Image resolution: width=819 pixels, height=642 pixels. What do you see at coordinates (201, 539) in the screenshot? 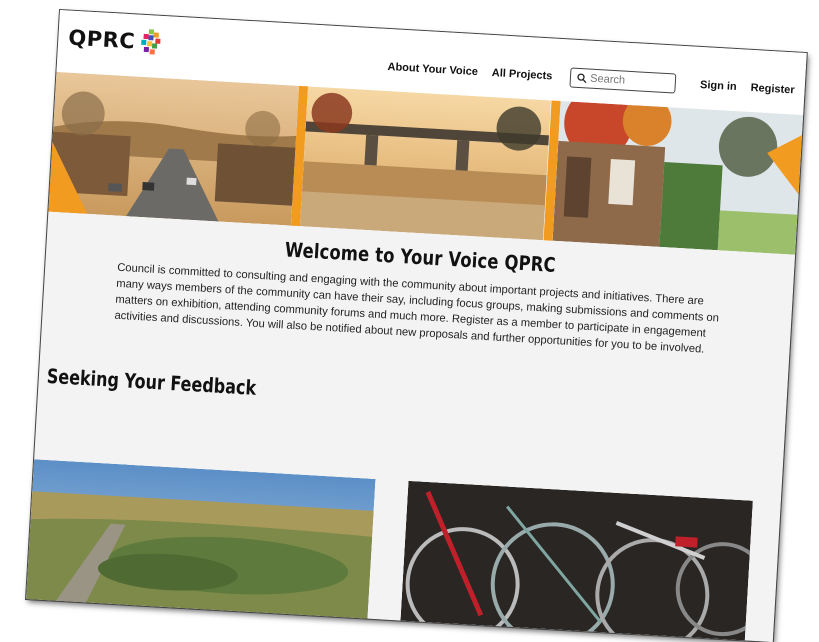
I see `project-card-aerial-landscape` at bounding box center [201, 539].